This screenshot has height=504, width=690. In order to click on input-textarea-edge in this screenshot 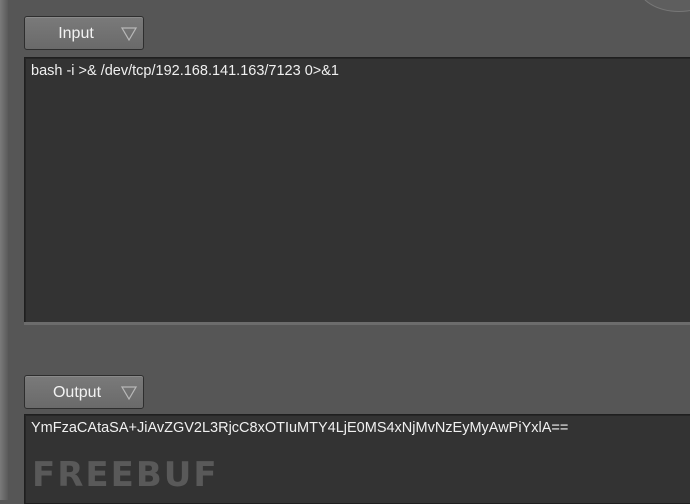, I will do `click(357, 323)`.